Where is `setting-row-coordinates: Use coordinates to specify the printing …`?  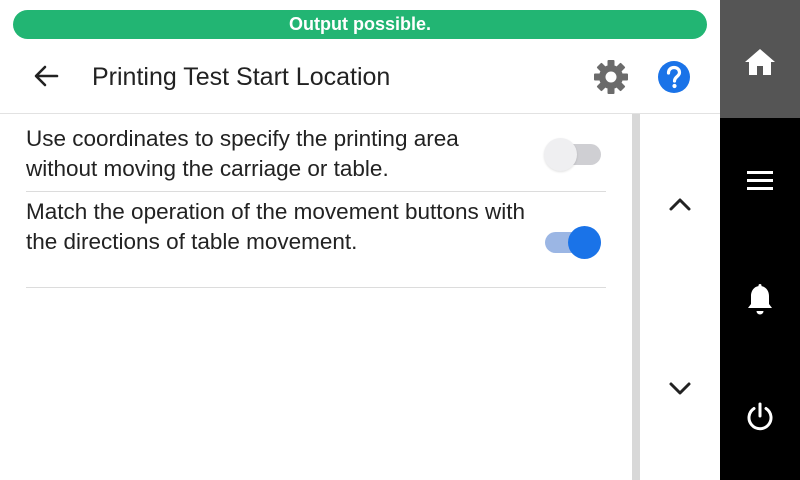 setting-row-coordinates: Use coordinates to specify the printing … is located at coordinates (316, 156).